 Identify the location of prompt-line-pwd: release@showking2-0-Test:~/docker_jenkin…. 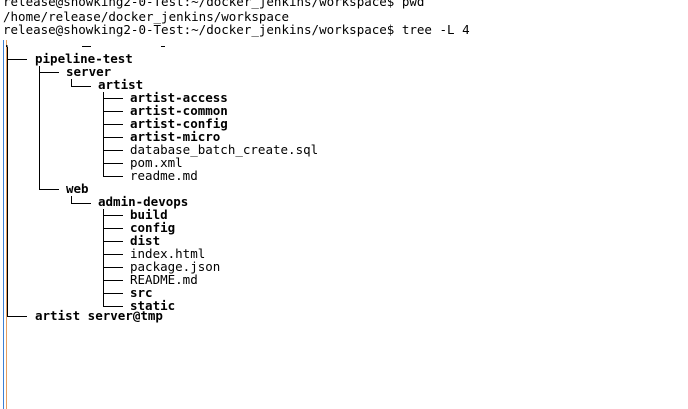
(214, 4).